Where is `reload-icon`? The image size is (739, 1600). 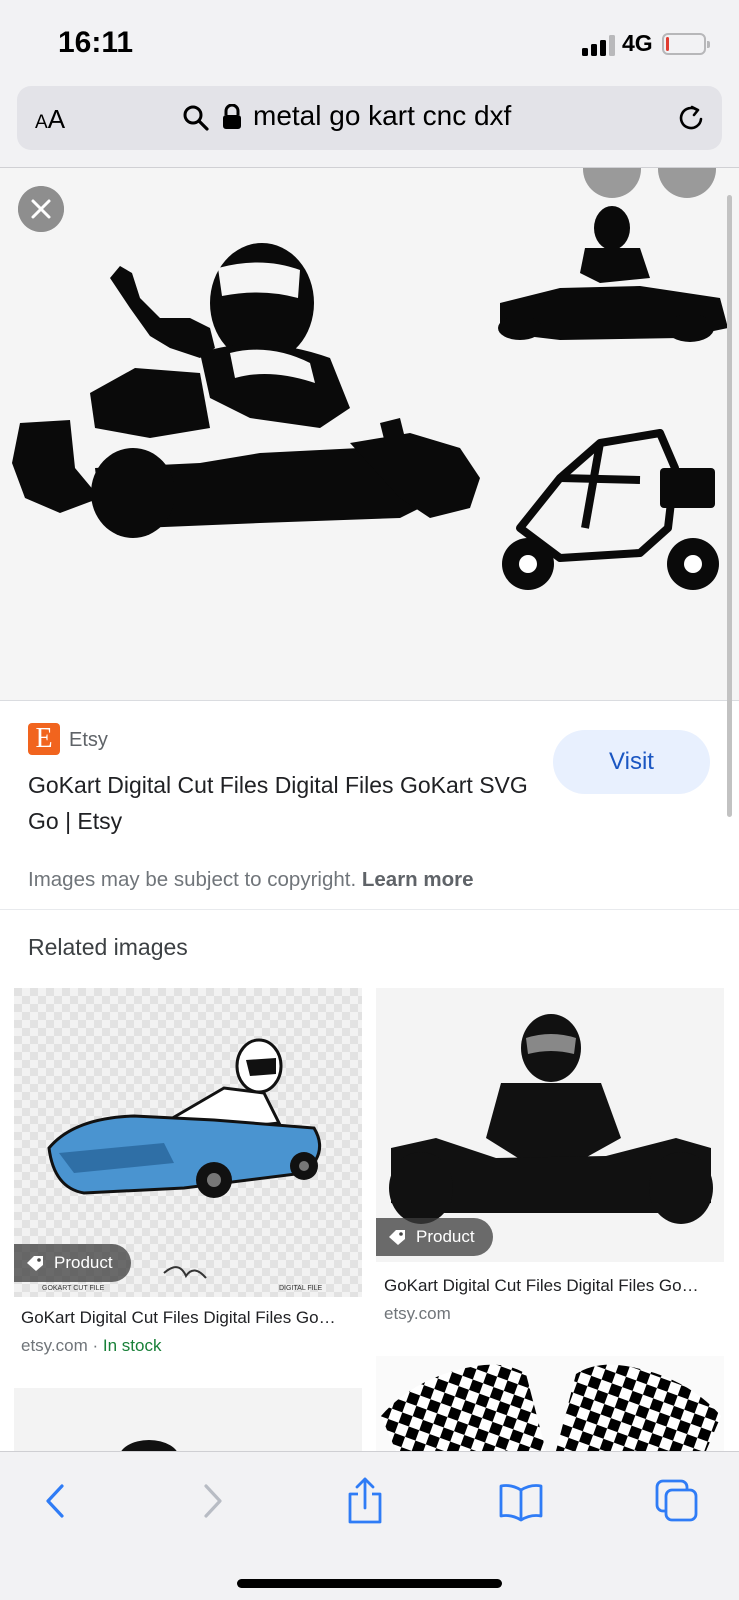 reload-icon is located at coordinates (691, 118).